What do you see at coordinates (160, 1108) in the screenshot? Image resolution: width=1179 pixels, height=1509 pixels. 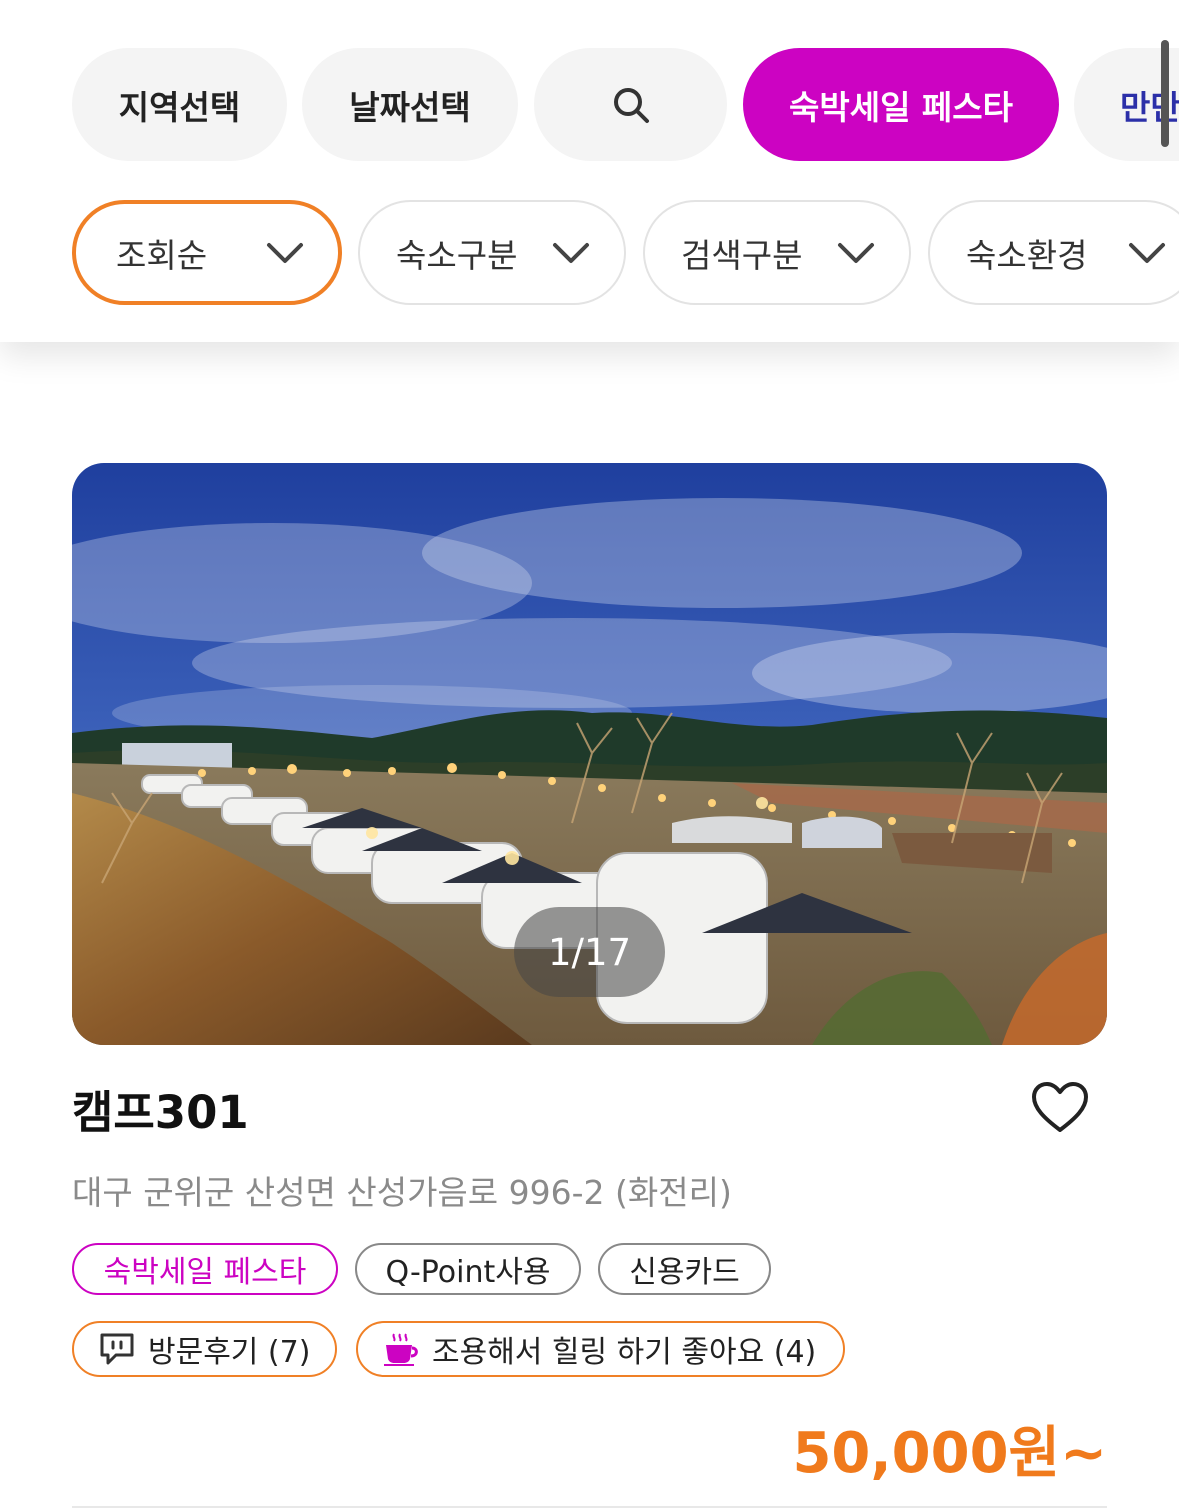 I see `listing-title: 캠프301` at bounding box center [160, 1108].